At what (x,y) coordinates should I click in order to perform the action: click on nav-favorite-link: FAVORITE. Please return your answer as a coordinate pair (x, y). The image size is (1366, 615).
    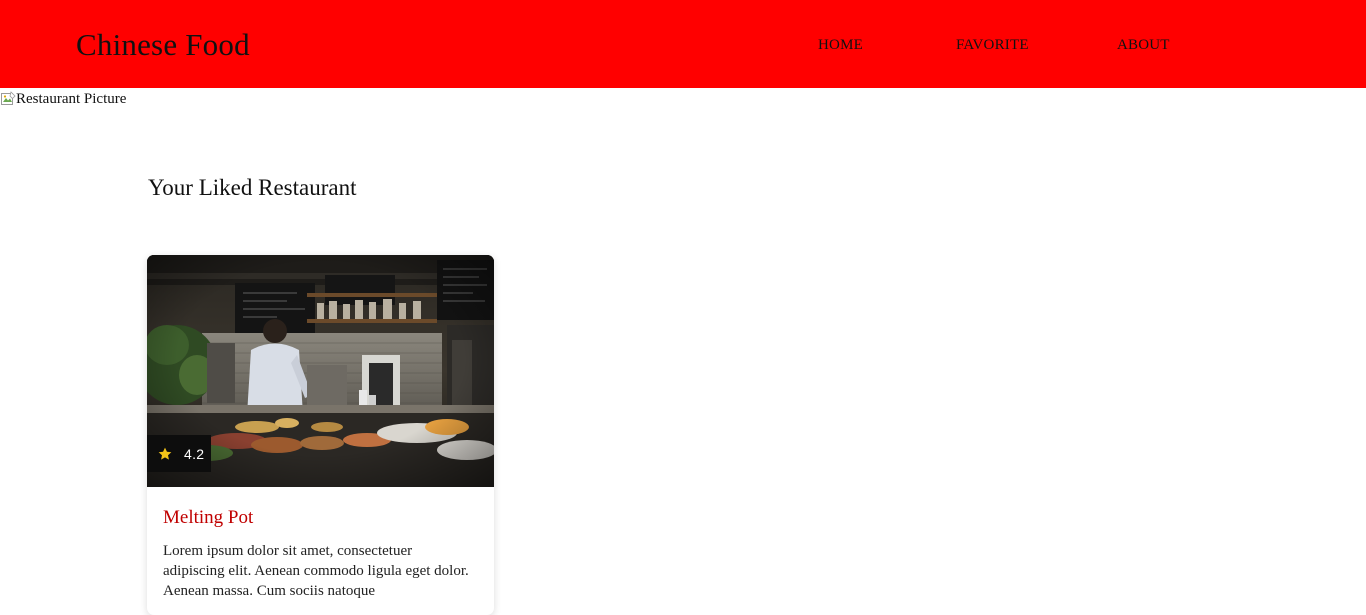
    Looking at the image, I should click on (992, 45).